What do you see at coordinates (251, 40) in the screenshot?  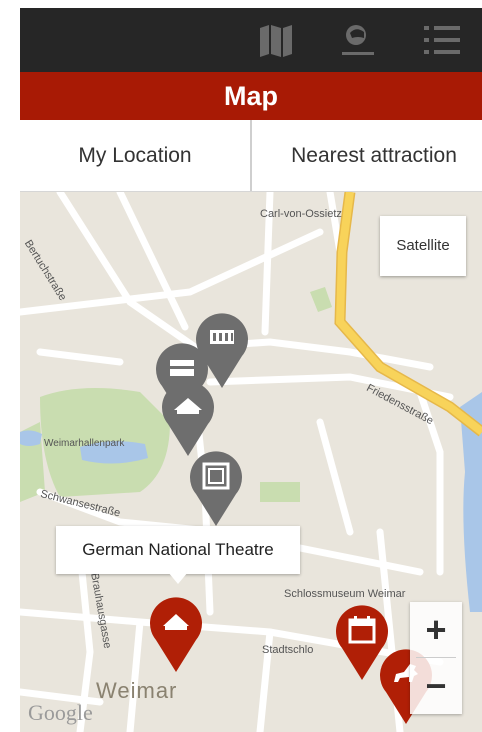 I see `action-bar` at bounding box center [251, 40].